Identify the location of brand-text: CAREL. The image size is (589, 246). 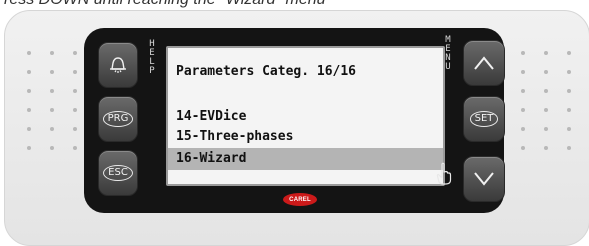
(300, 199).